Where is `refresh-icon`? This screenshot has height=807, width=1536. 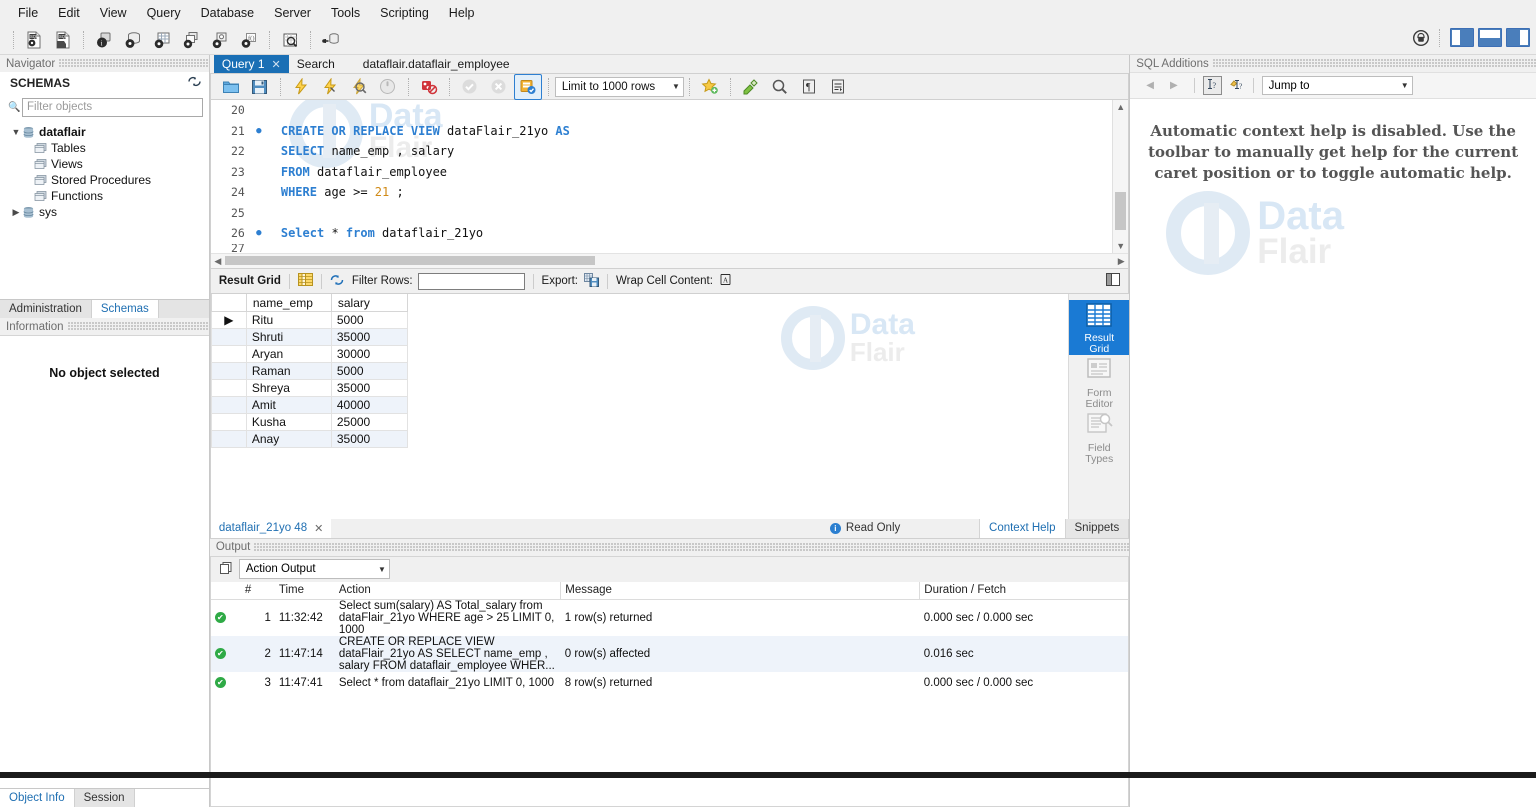
refresh-icon is located at coordinates (194, 83).